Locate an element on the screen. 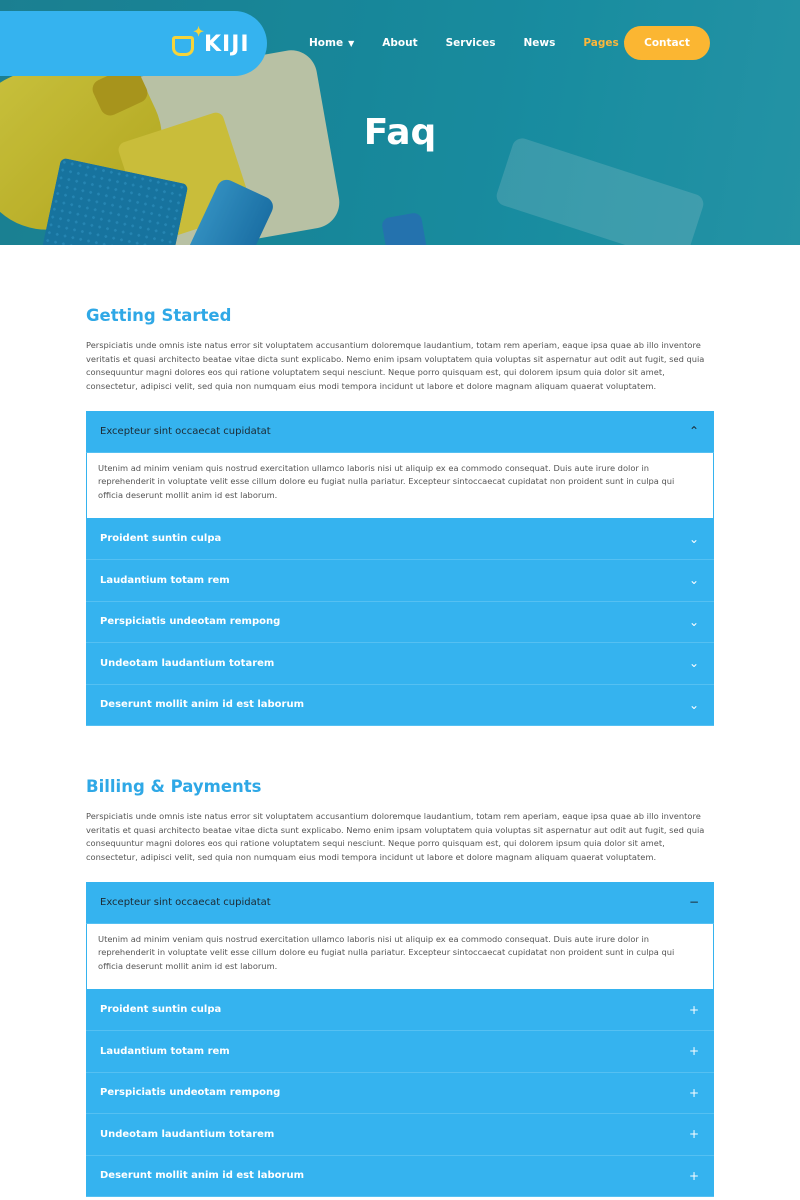 This screenshot has height=1200, width=800. faq-question: Proident suntin culpa ⌄ is located at coordinates (400, 539).